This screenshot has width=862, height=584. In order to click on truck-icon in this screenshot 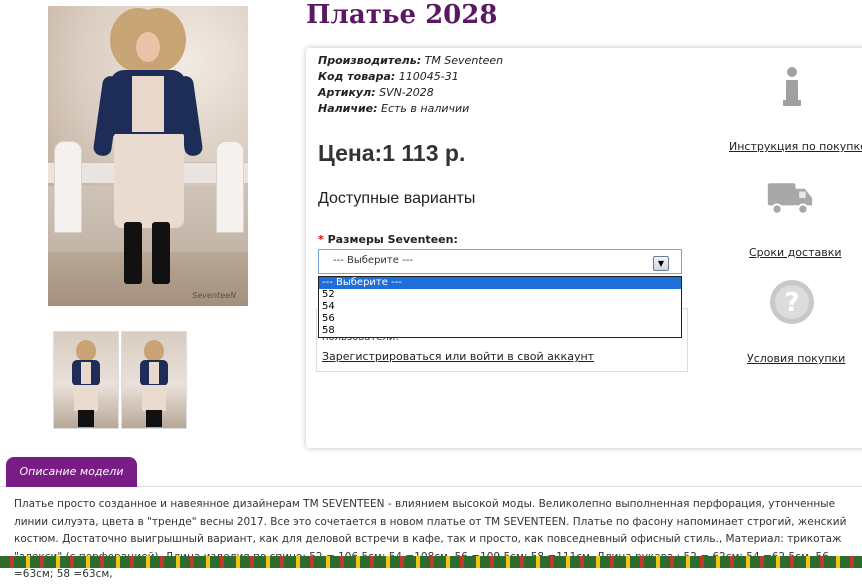, I will do `click(790, 198)`.